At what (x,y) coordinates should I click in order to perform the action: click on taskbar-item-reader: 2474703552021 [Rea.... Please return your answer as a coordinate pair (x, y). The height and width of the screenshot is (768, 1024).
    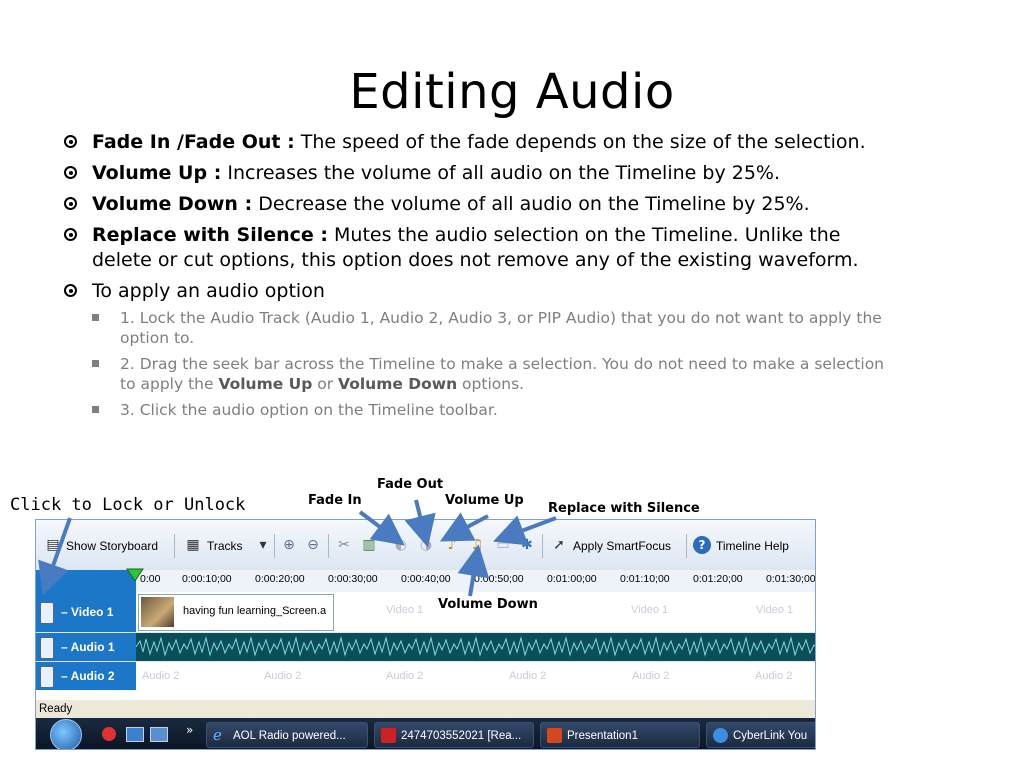
    Looking at the image, I should click on (454, 735).